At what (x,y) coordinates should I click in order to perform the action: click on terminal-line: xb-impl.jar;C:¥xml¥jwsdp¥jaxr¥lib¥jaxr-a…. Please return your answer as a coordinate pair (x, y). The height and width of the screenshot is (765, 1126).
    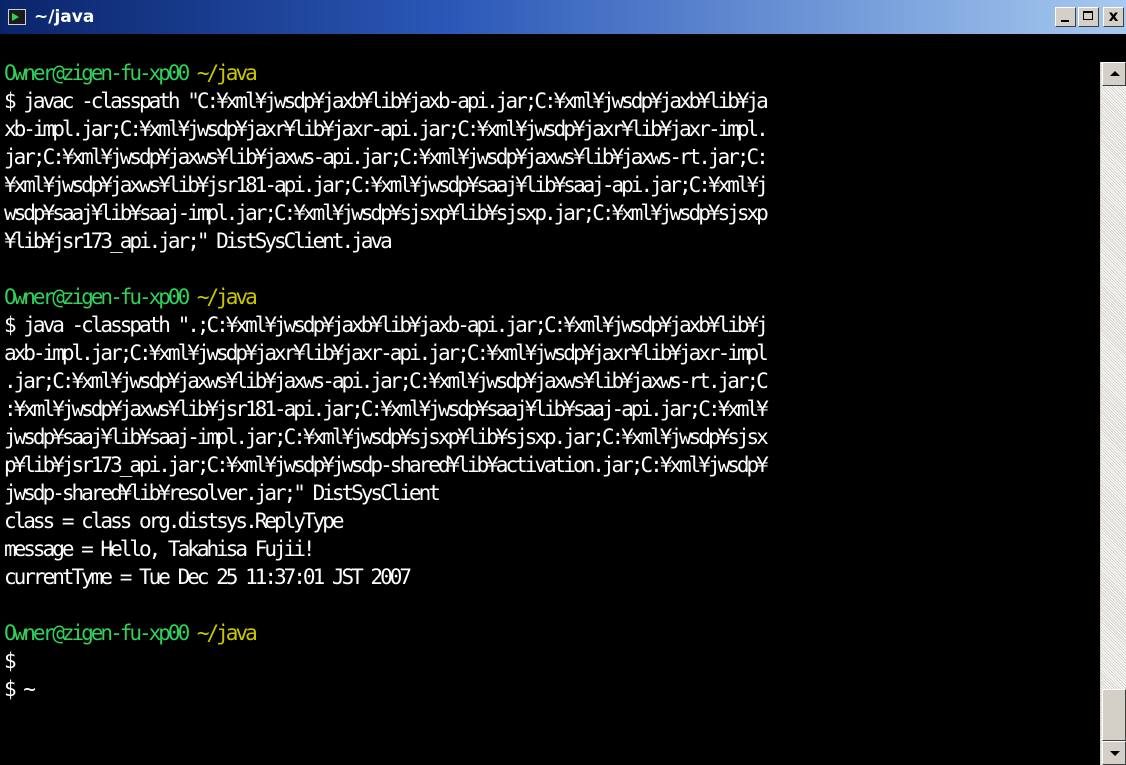
    Looking at the image, I should click on (386, 129).